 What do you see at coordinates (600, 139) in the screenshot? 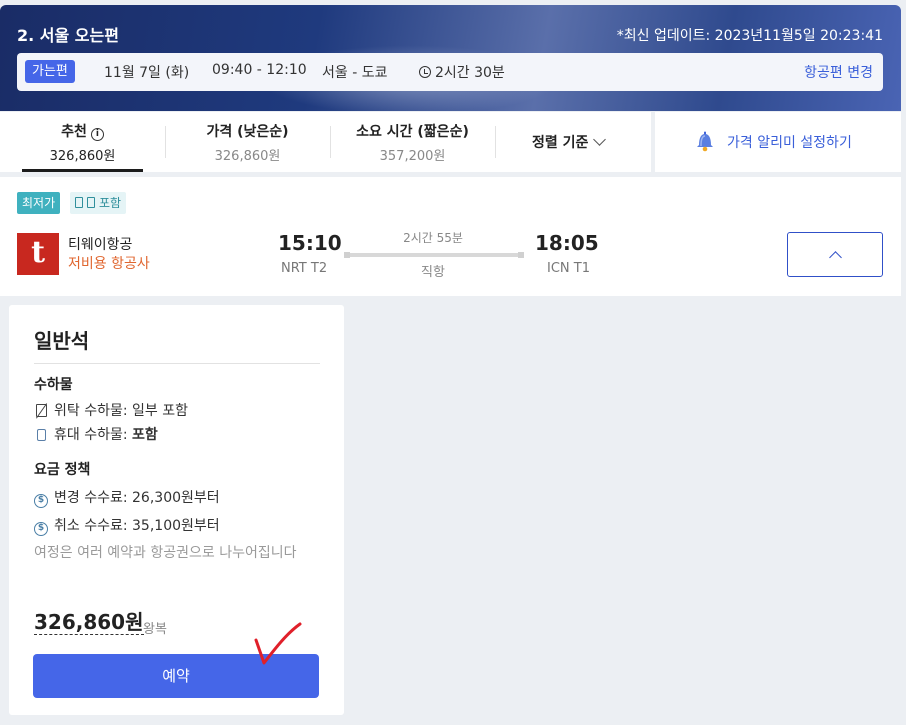
I see `chevron-down-icon` at bounding box center [600, 139].